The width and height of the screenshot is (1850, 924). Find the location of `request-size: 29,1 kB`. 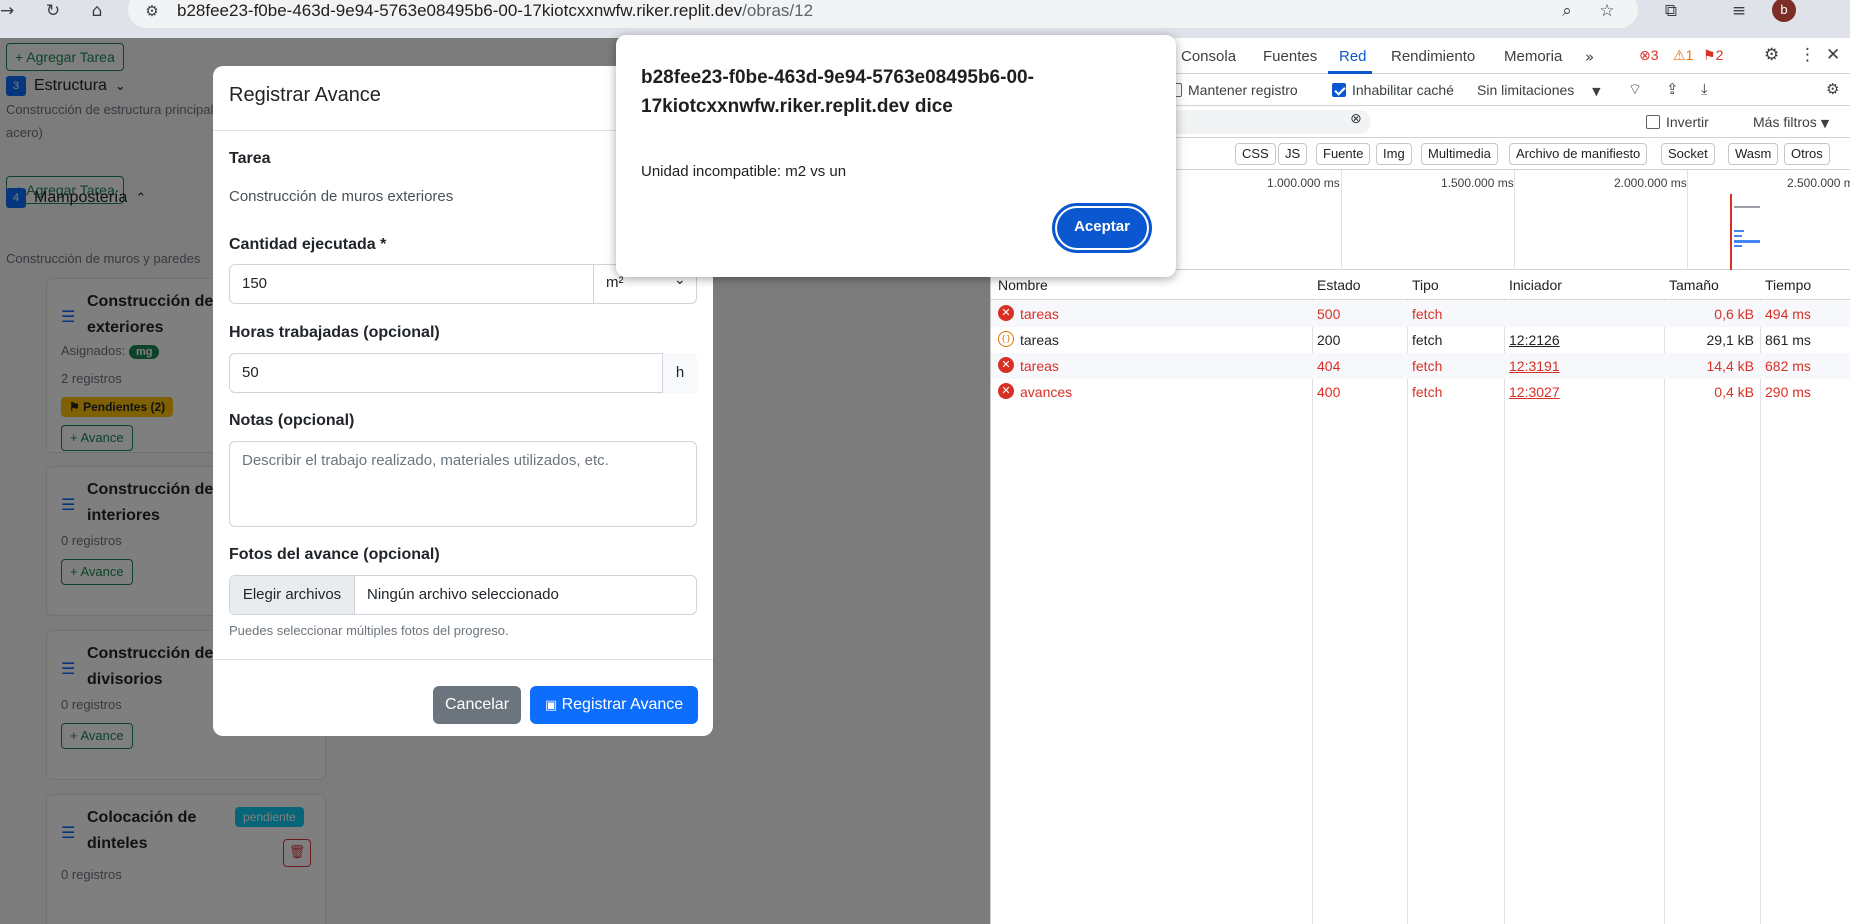

request-size: 29,1 kB is located at coordinates (1730, 340).